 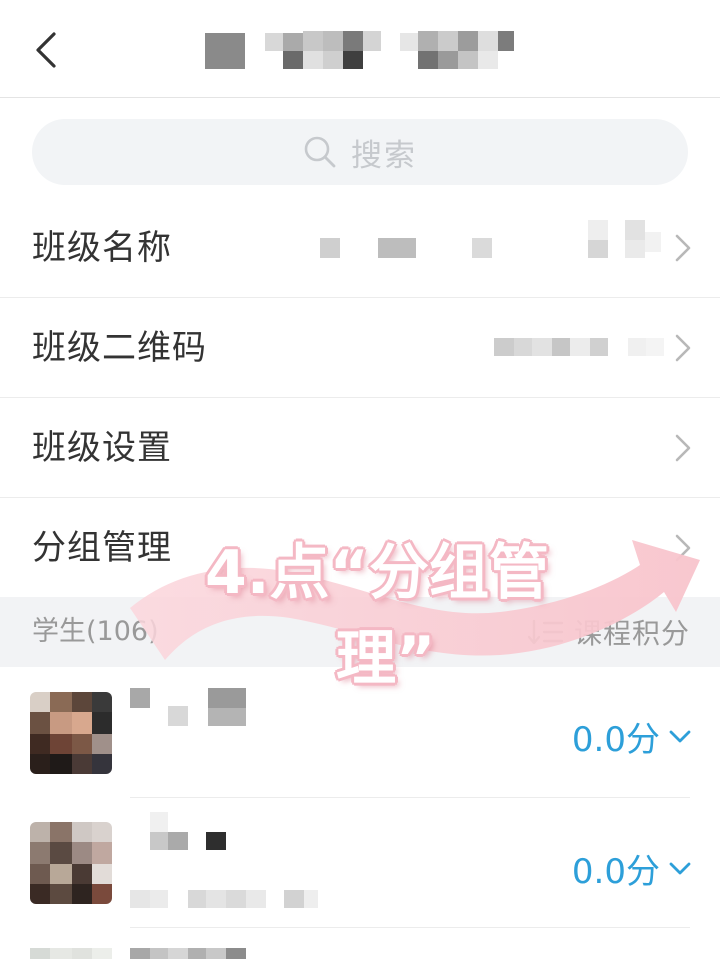 What do you see at coordinates (631, 633) in the screenshot?
I see `sort-label: 课程积分` at bounding box center [631, 633].